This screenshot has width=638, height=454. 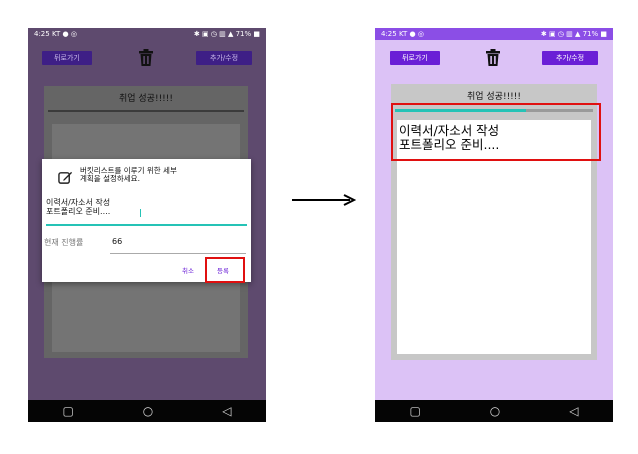 What do you see at coordinates (496, 132) in the screenshot?
I see `result-highlight` at bounding box center [496, 132].